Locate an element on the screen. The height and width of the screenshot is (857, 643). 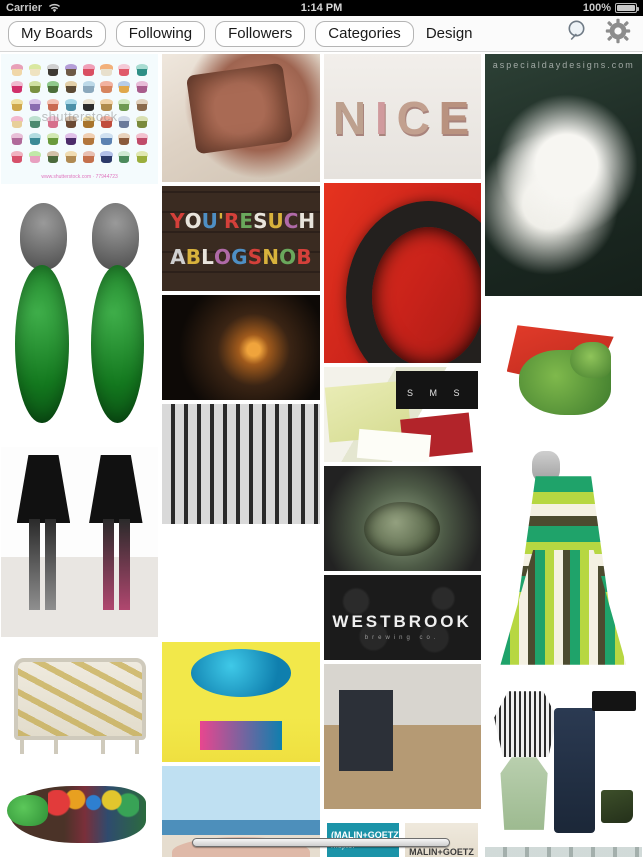
westbrook-title-label: WESTBROOK is located at coordinates (402, 622).